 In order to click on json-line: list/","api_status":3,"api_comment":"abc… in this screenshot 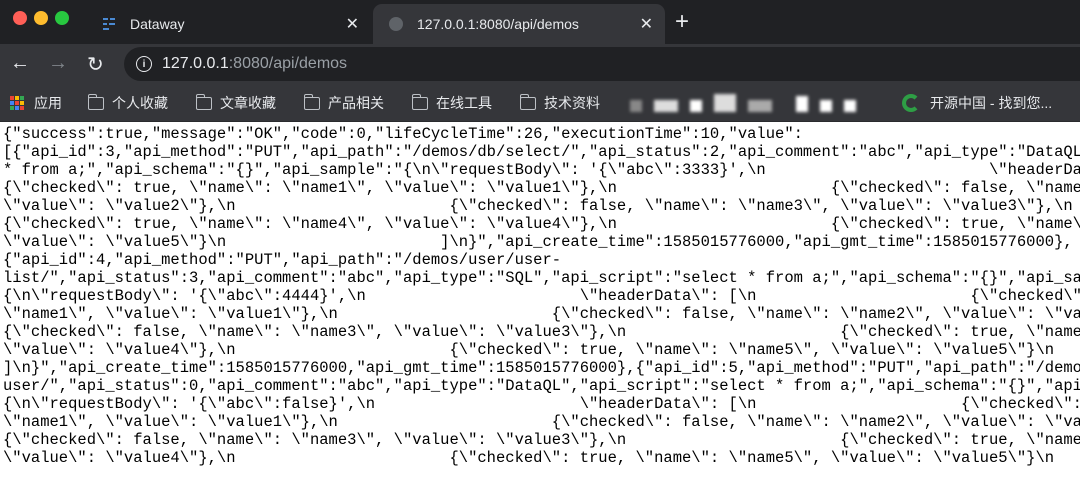, I will do `click(541, 278)`.